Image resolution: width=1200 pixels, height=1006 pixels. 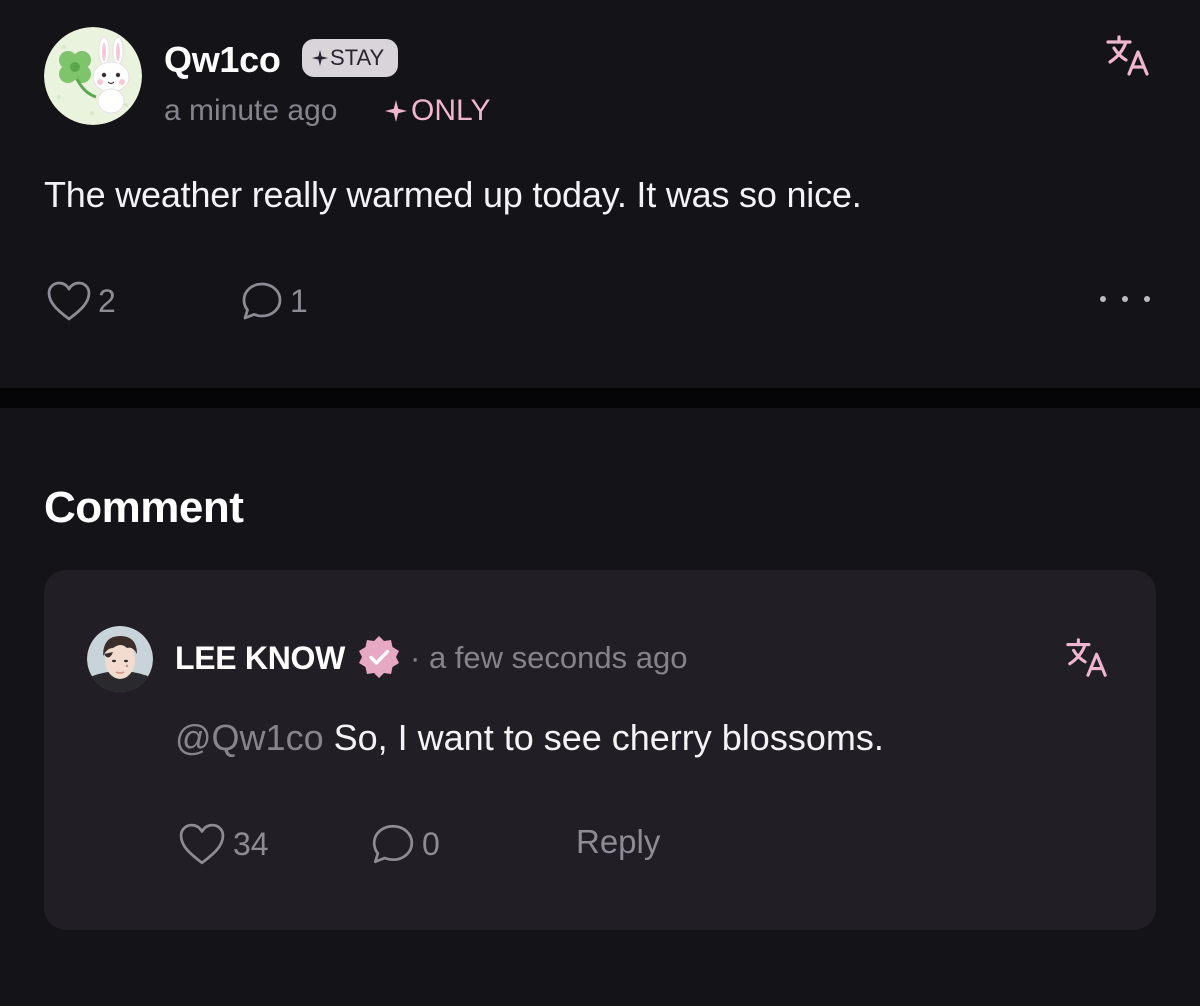 I want to click on commenter-avatar, so click(x=120, y=659).